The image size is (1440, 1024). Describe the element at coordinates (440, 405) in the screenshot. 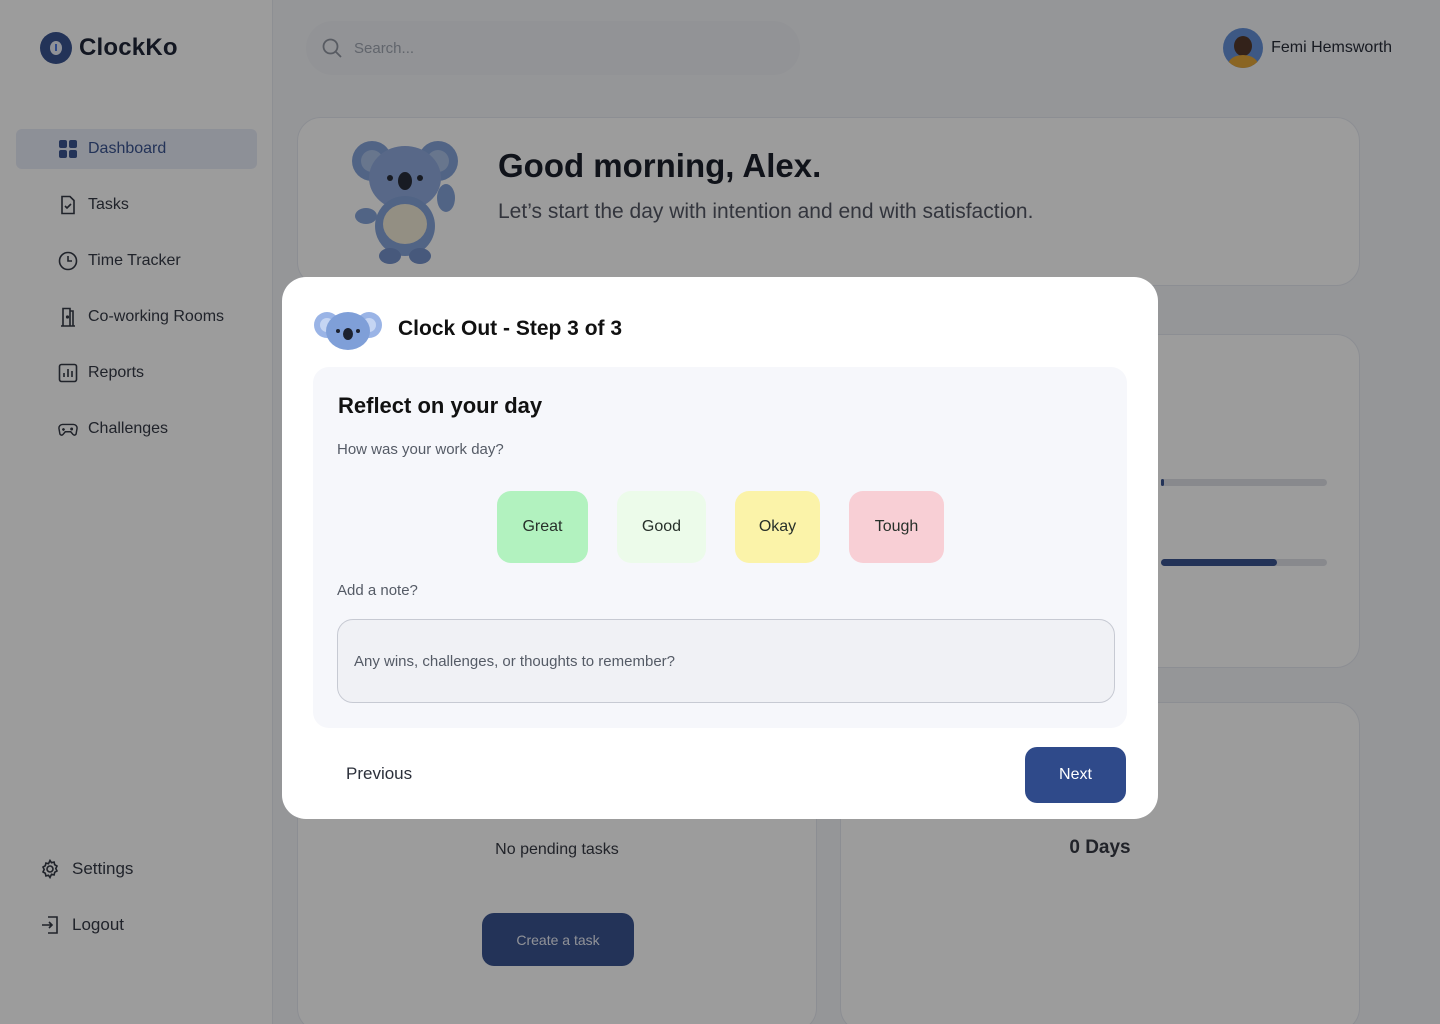

I see `reflection-heading: Reflect on your day` at that location.